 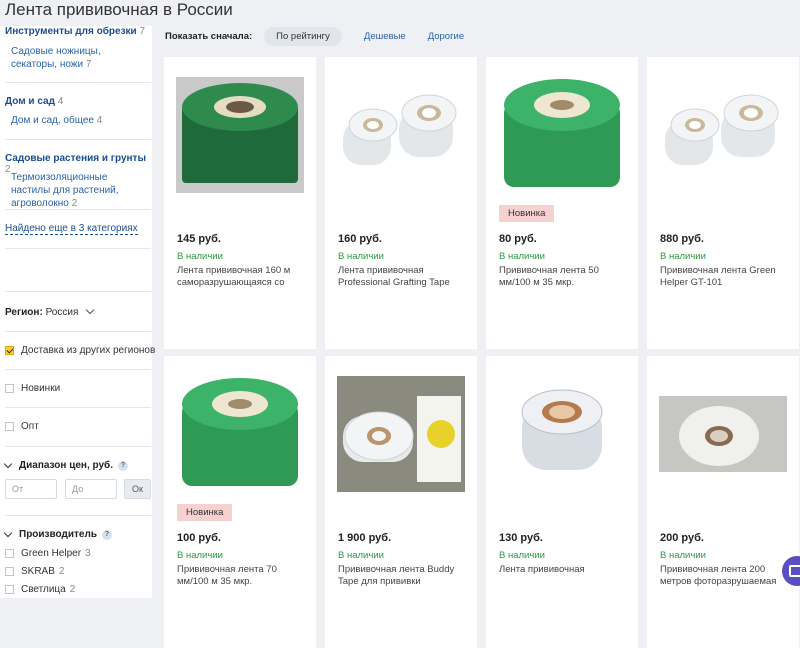 What do you see at coordinates (303, 36) in the screenshot?
I see `sort-by-rating: По рейтингу` at bounding box center [303, 36].